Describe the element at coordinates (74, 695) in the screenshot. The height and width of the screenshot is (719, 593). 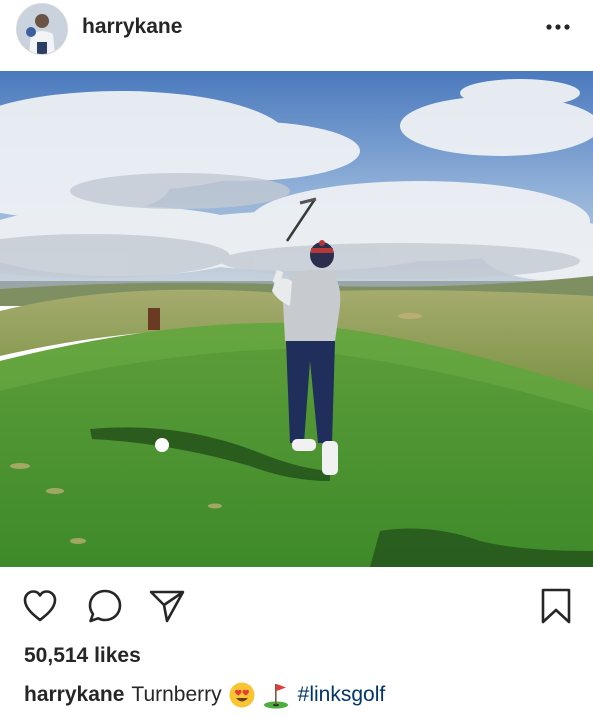
I see `caption-username: harrykane` at that location.